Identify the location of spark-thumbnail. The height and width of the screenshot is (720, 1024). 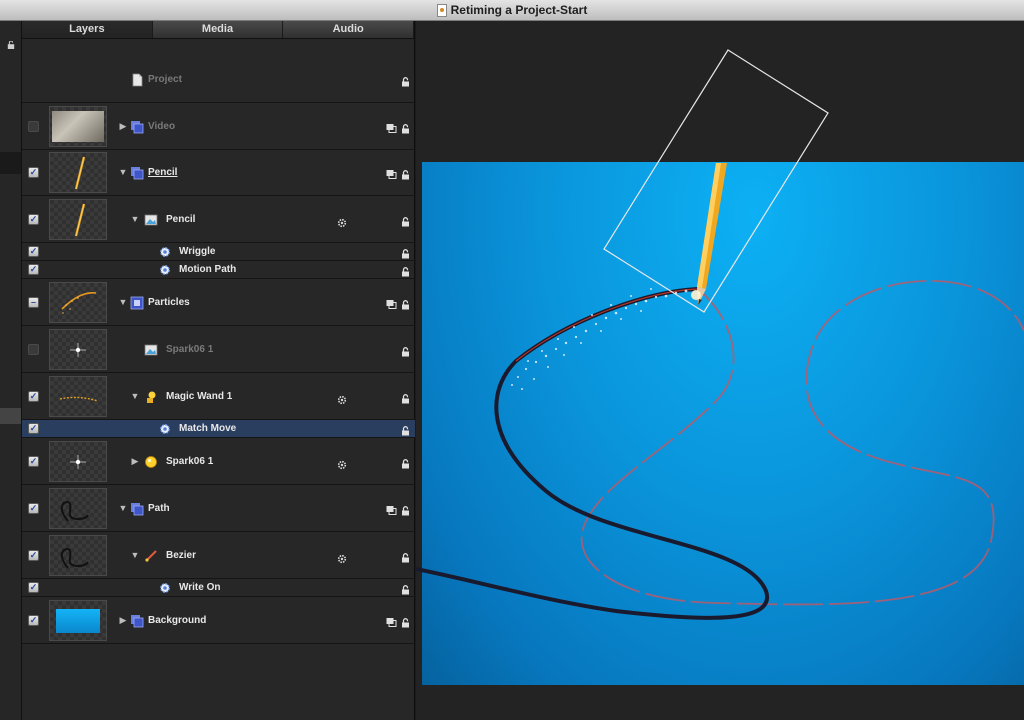
(78, 461).